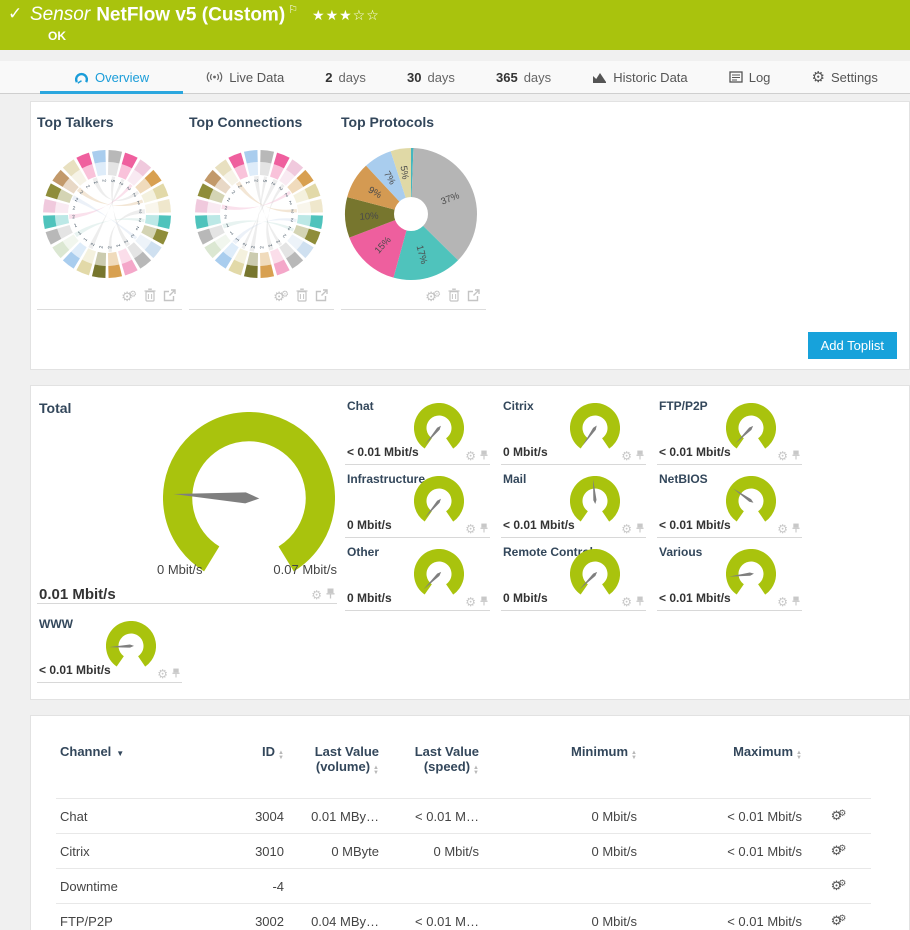  I want to click on toplist-toolbar: ⚙⚙, so click(261, 297).